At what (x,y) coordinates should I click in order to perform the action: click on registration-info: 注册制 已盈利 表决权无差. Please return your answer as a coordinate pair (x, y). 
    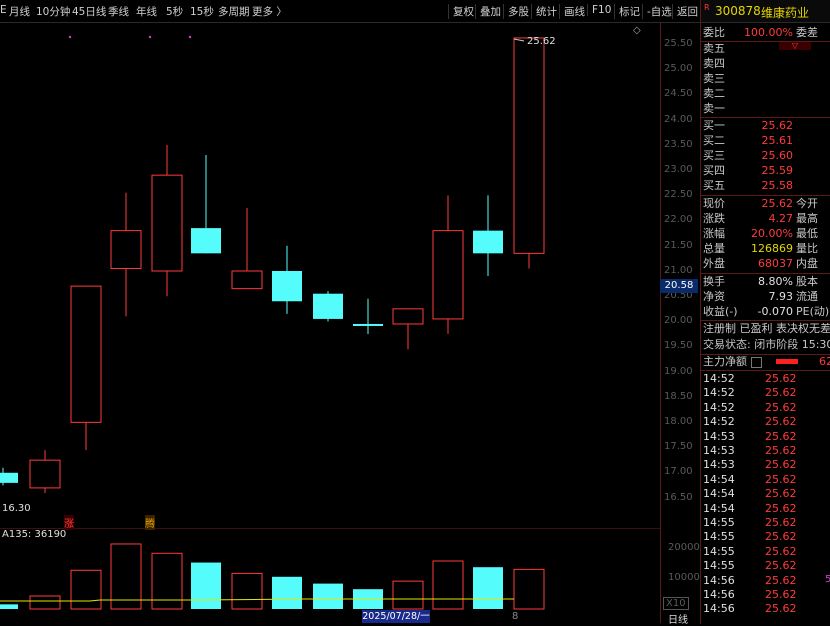
    Looking at the image, I should click on (766, 328).